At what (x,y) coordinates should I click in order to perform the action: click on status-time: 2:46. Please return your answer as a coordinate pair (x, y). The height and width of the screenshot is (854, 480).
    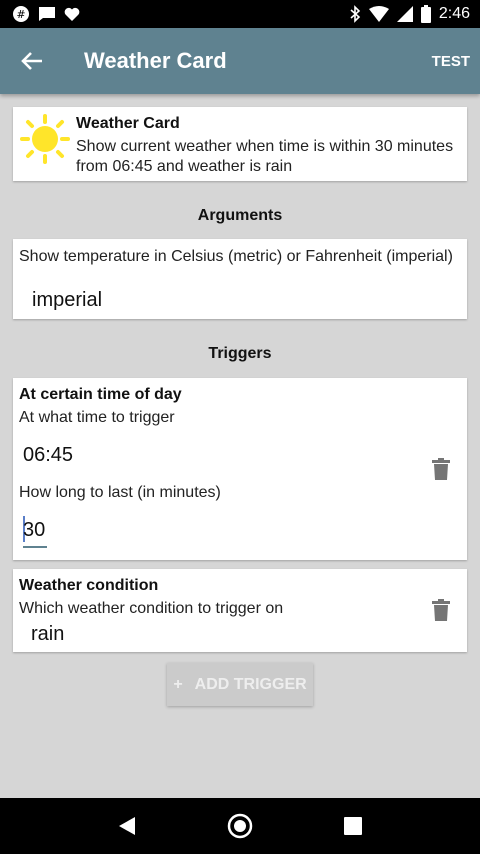
    Looking at the image, I should click on (454, 13).